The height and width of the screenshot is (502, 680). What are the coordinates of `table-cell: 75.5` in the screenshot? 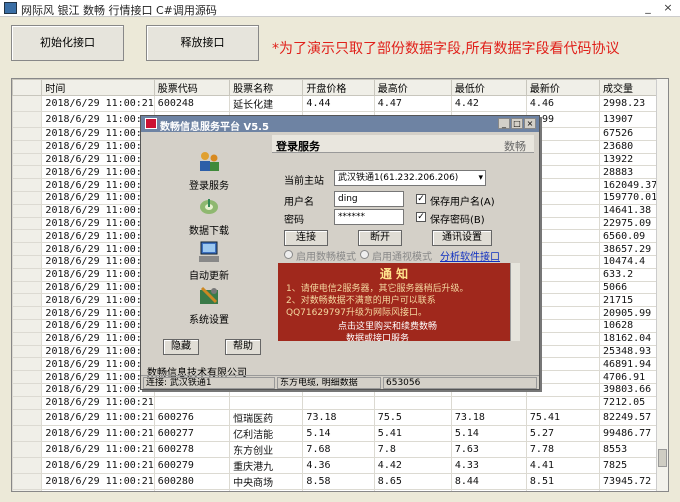 It's located at (412, 417).